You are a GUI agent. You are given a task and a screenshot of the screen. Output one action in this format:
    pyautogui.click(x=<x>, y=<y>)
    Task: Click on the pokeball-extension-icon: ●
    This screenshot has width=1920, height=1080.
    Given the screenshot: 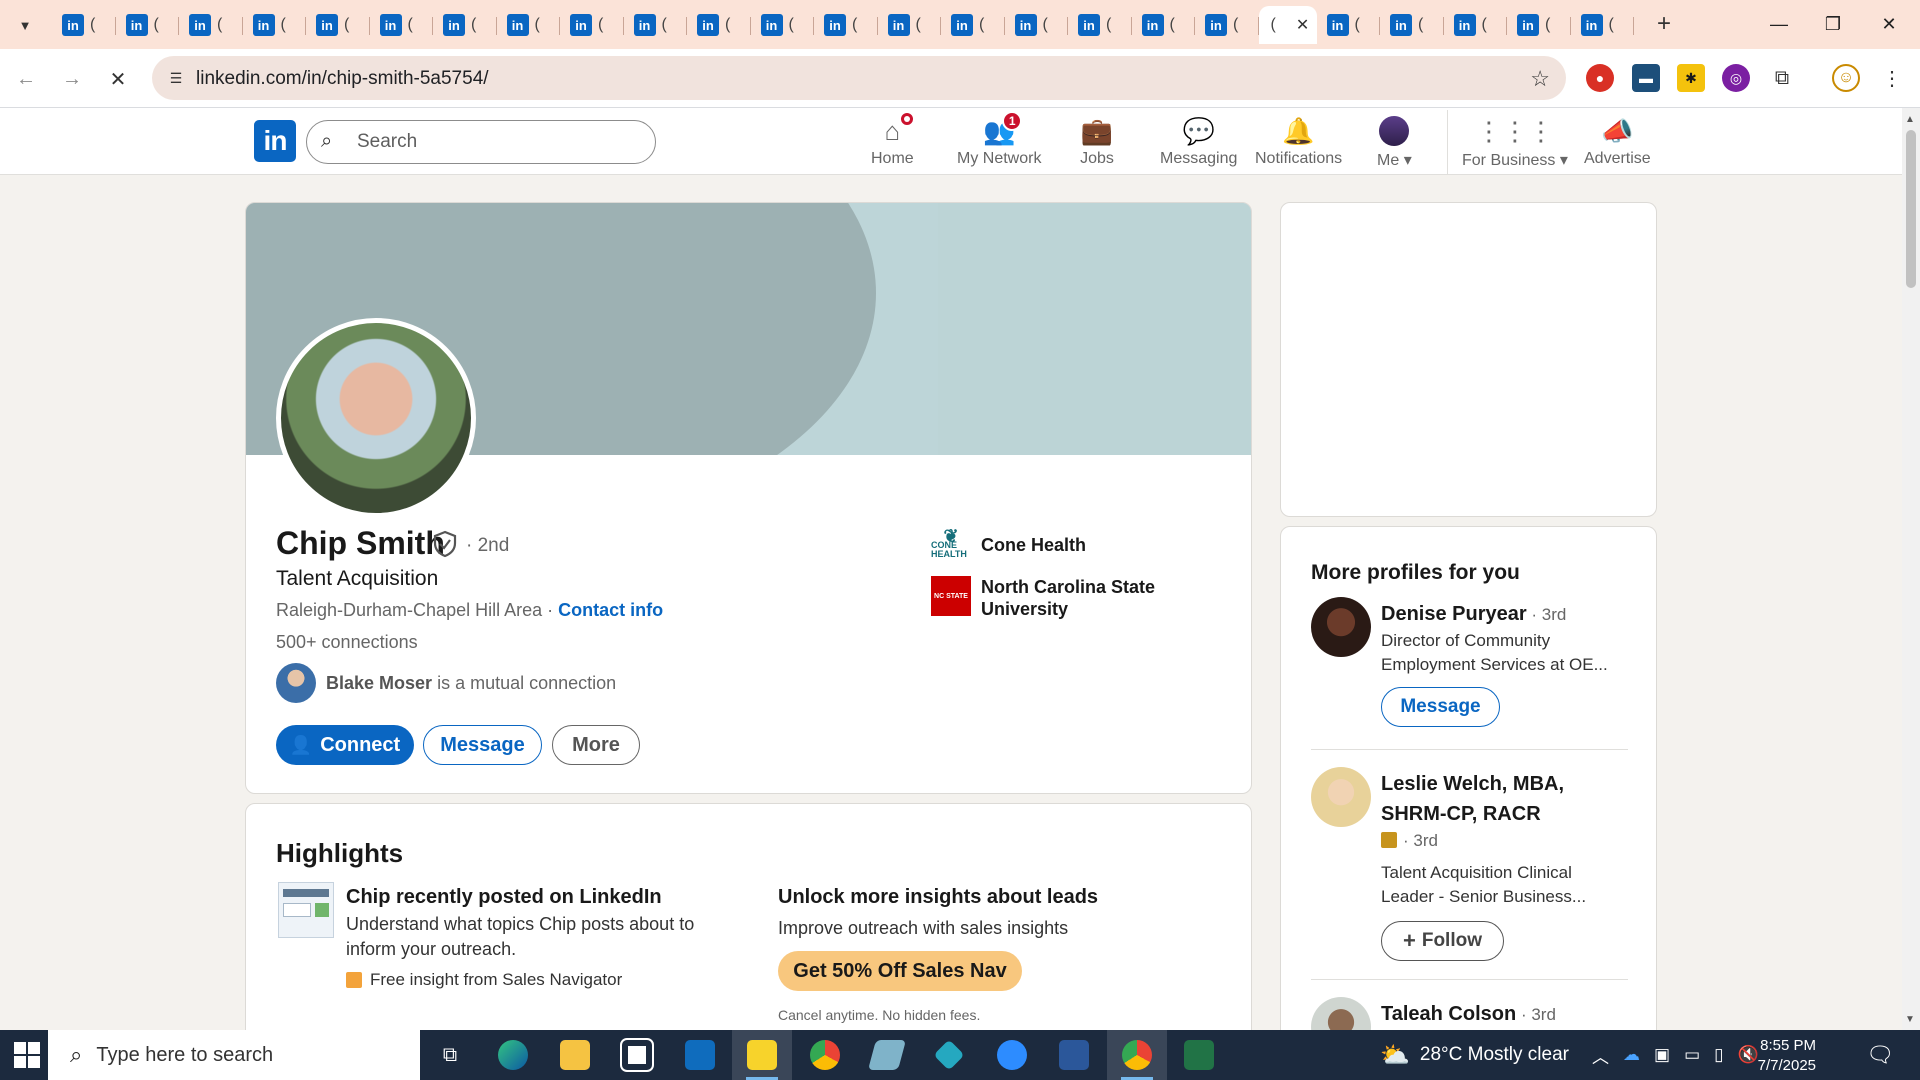 What is the action you would take?
    pyautogui.click(x=1600, y=78)
    